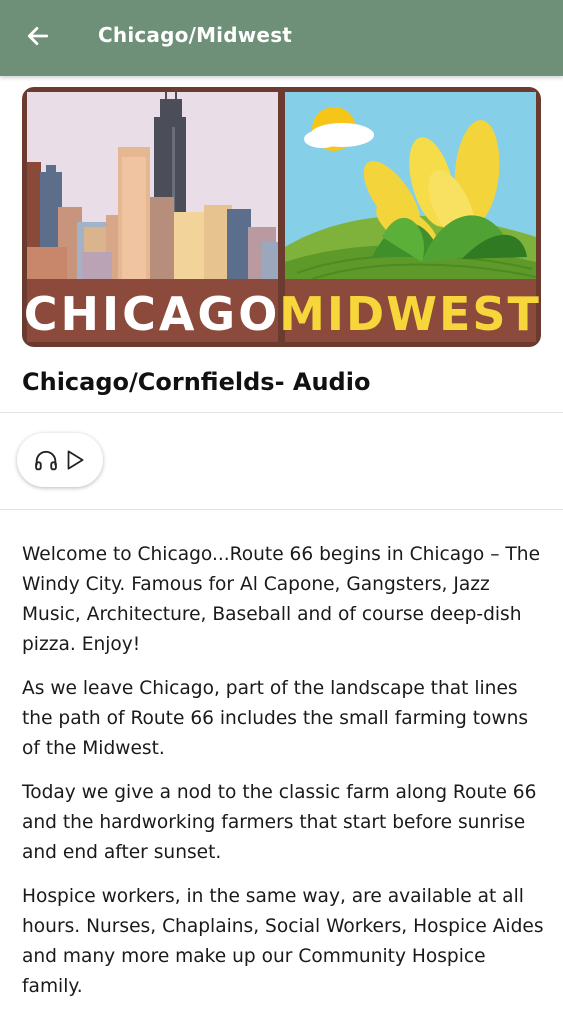  Describe the element at coordinates (195, 35) in the screenshot. I see `page-title: Chicago/Midwest` at that location.